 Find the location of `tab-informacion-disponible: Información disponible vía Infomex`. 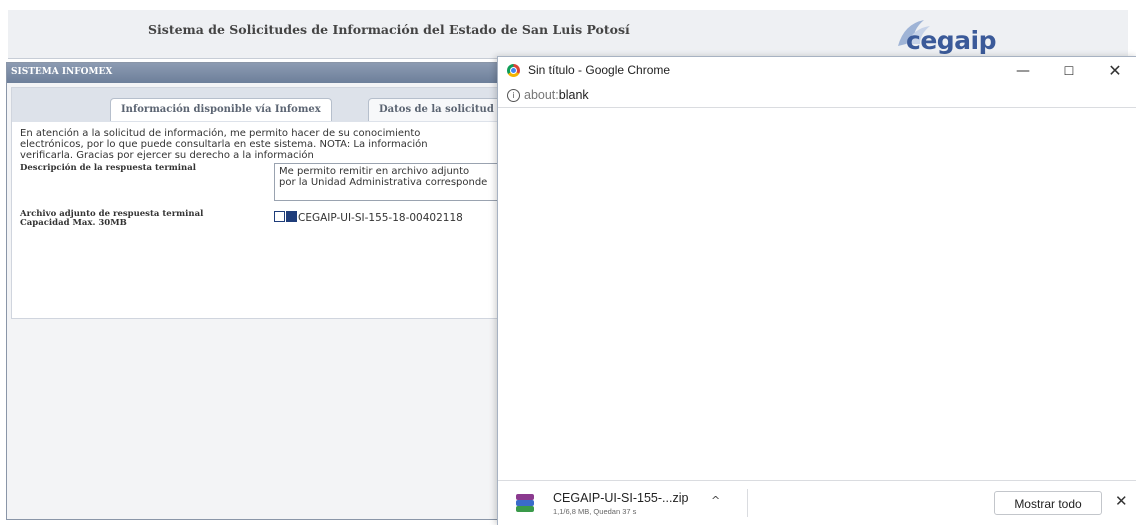

tab-informacion-disponible: Información disponible vía Infomex is located at coordinates (221, 109).